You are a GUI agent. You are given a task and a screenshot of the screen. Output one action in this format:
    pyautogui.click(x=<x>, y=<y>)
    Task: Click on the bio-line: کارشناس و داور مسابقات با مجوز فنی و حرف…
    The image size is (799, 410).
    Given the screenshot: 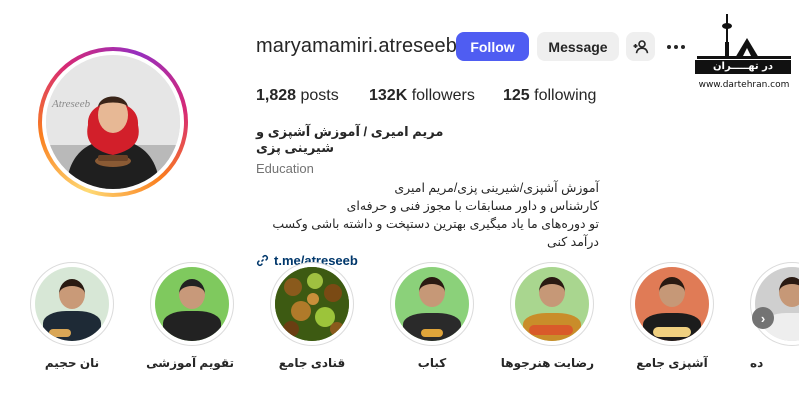 What is the action you would take?
    pyautogui.click(x=472, y=206)
    